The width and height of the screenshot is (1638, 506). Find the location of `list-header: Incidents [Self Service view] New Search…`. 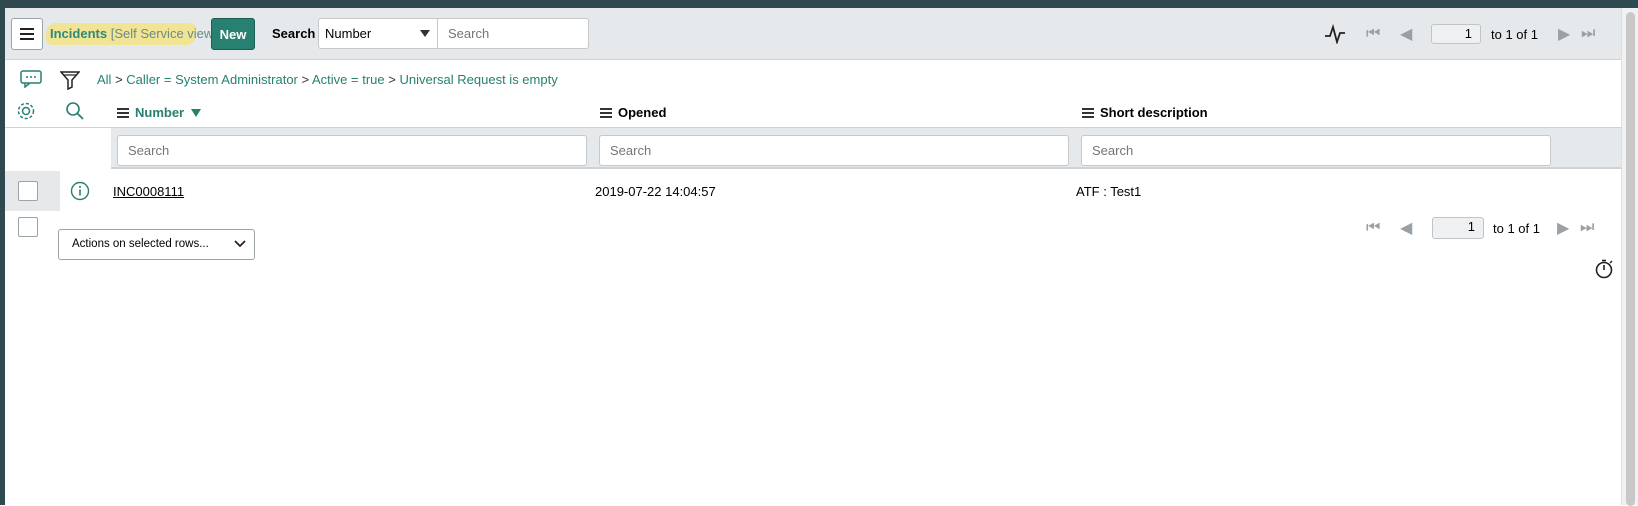

list-header: Incidents [Self Service view] New Search… is located at coordinates (813, 34).